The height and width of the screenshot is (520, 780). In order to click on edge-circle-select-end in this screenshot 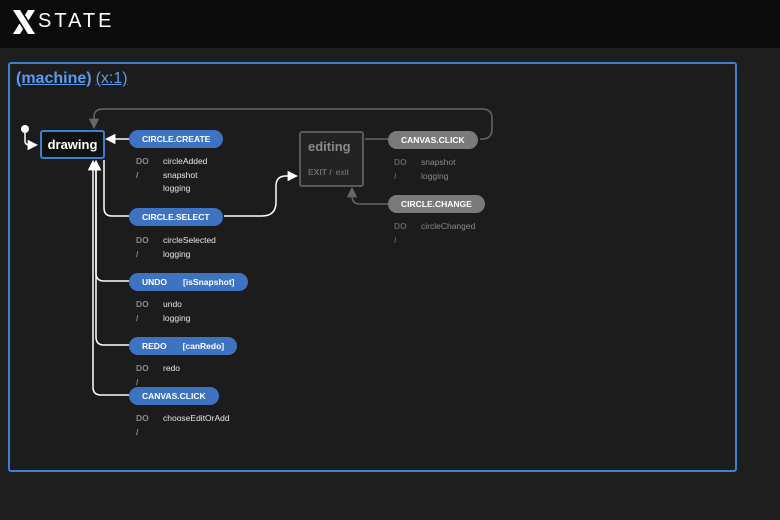, I will do `click(261, 193)`.